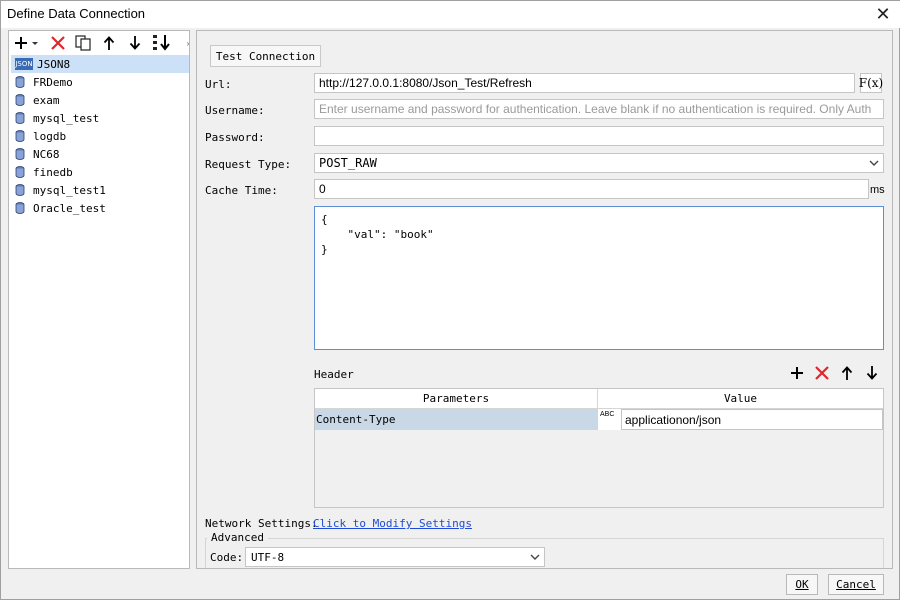 This screenshot has height=600, width=900. I want to click on list-item-oracle-test: Oracle_test, so click(100, 208).